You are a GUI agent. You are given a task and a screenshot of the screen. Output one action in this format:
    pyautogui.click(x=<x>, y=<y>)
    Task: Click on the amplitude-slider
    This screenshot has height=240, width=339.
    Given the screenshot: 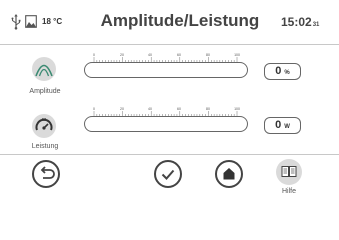 What is the action you would take?
    pyautogui.click(x=166, y=70)
    